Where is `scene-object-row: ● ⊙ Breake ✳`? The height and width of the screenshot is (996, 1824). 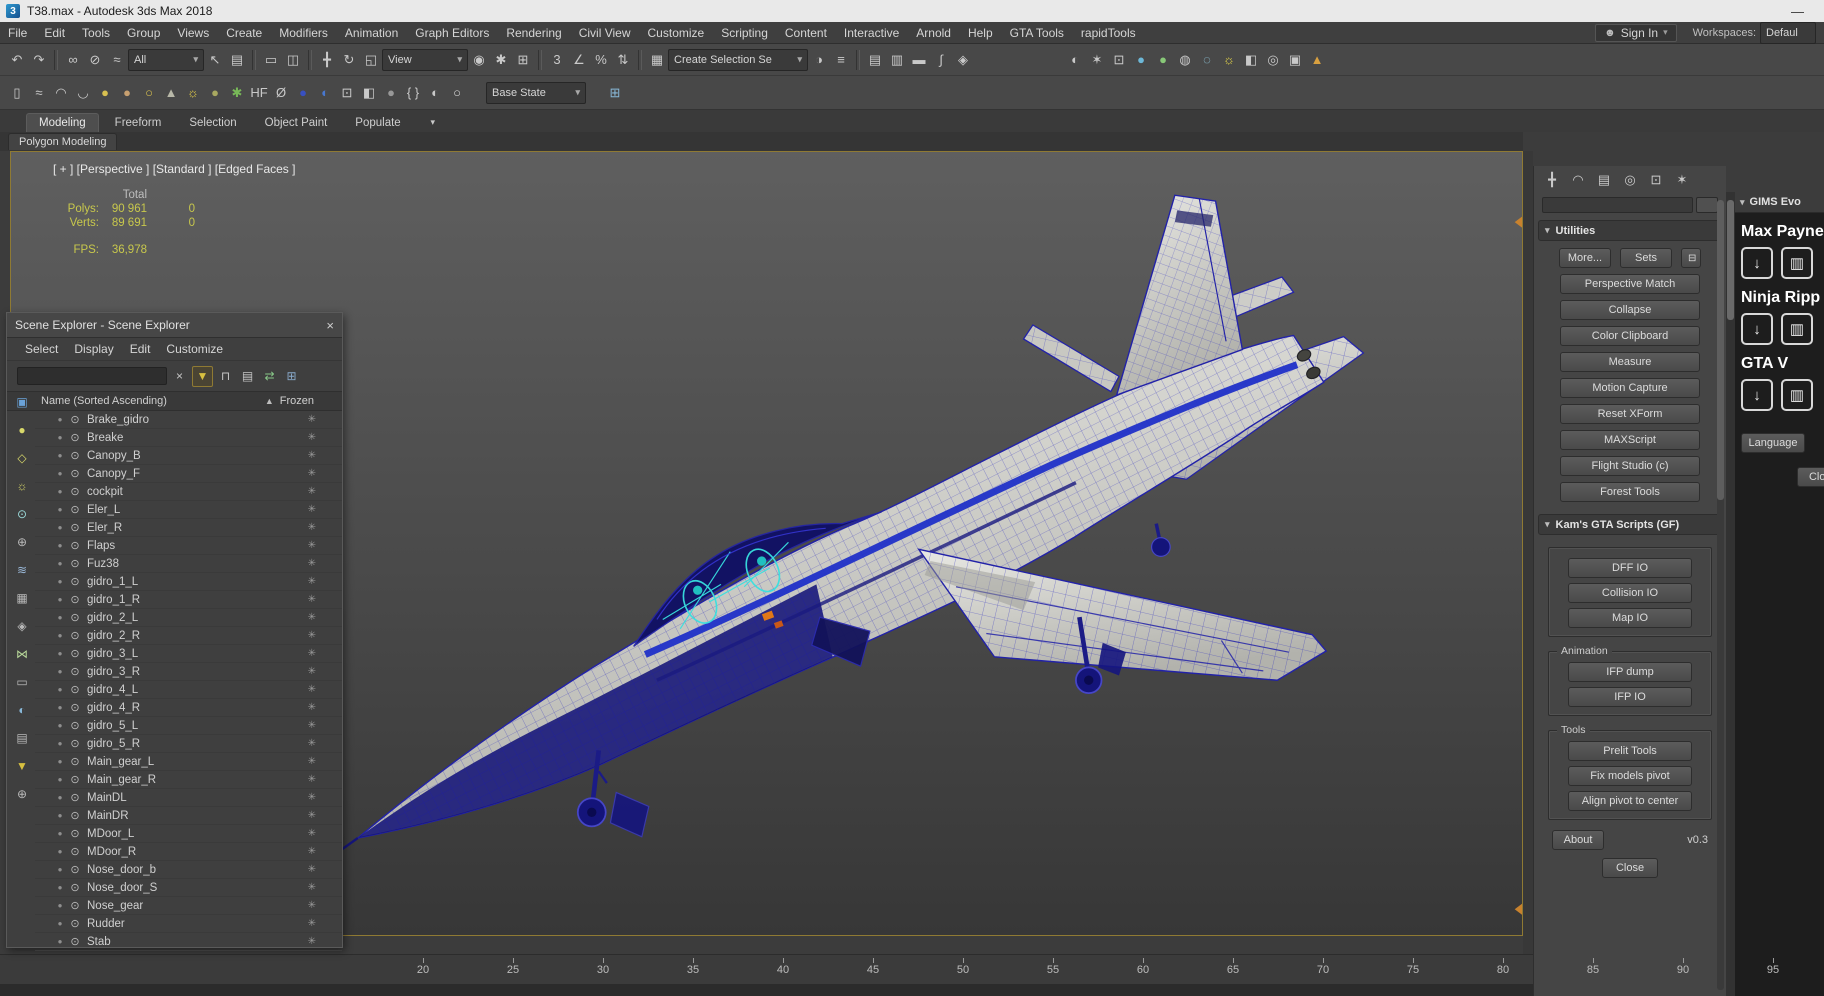 scene-object-row: ● ⊙ Breake ✳ is located at coordinates (188, 438).